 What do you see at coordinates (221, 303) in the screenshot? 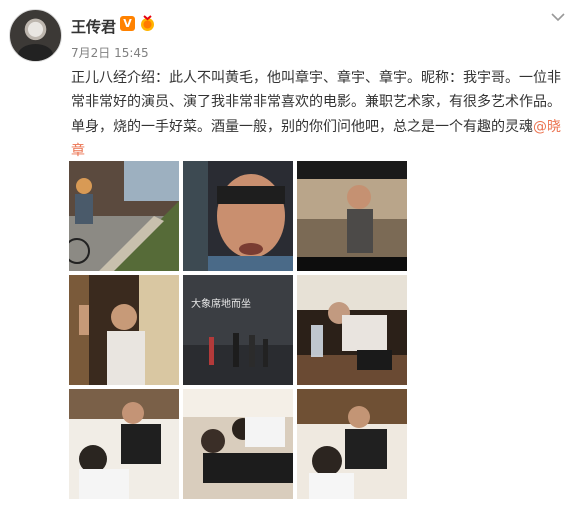
I see `poster-title: 大象席地而坐` at bounding box center [221, 303].